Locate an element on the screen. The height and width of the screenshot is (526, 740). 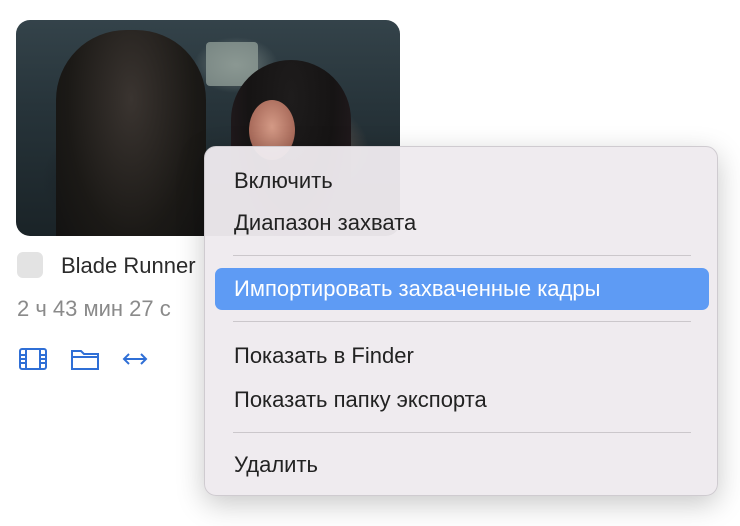
select-checkbox is located at coordinates (30, 265).